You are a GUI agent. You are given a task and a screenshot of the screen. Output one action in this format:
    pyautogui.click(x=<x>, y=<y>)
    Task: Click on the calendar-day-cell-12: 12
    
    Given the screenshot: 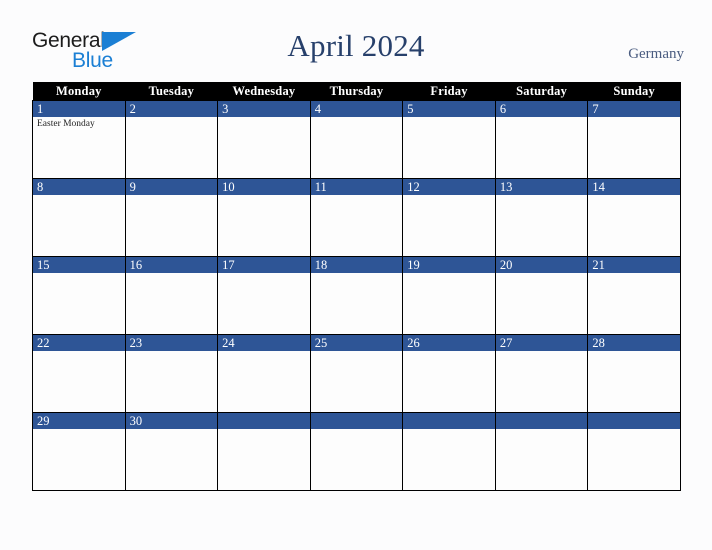 What is the action you would take?
    pyautogui.click(x=449, y=217)
    